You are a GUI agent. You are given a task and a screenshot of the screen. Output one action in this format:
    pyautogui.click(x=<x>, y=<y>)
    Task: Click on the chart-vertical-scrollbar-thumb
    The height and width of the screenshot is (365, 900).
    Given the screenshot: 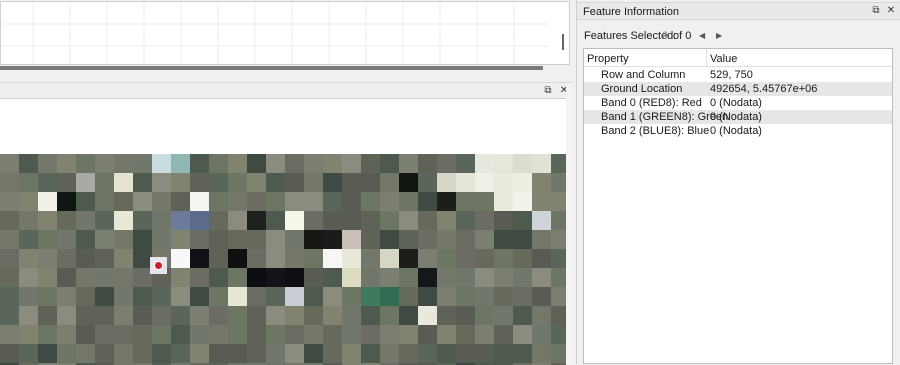 What is the action you would take?
    pyautogui.click(x=563, y=42)
    